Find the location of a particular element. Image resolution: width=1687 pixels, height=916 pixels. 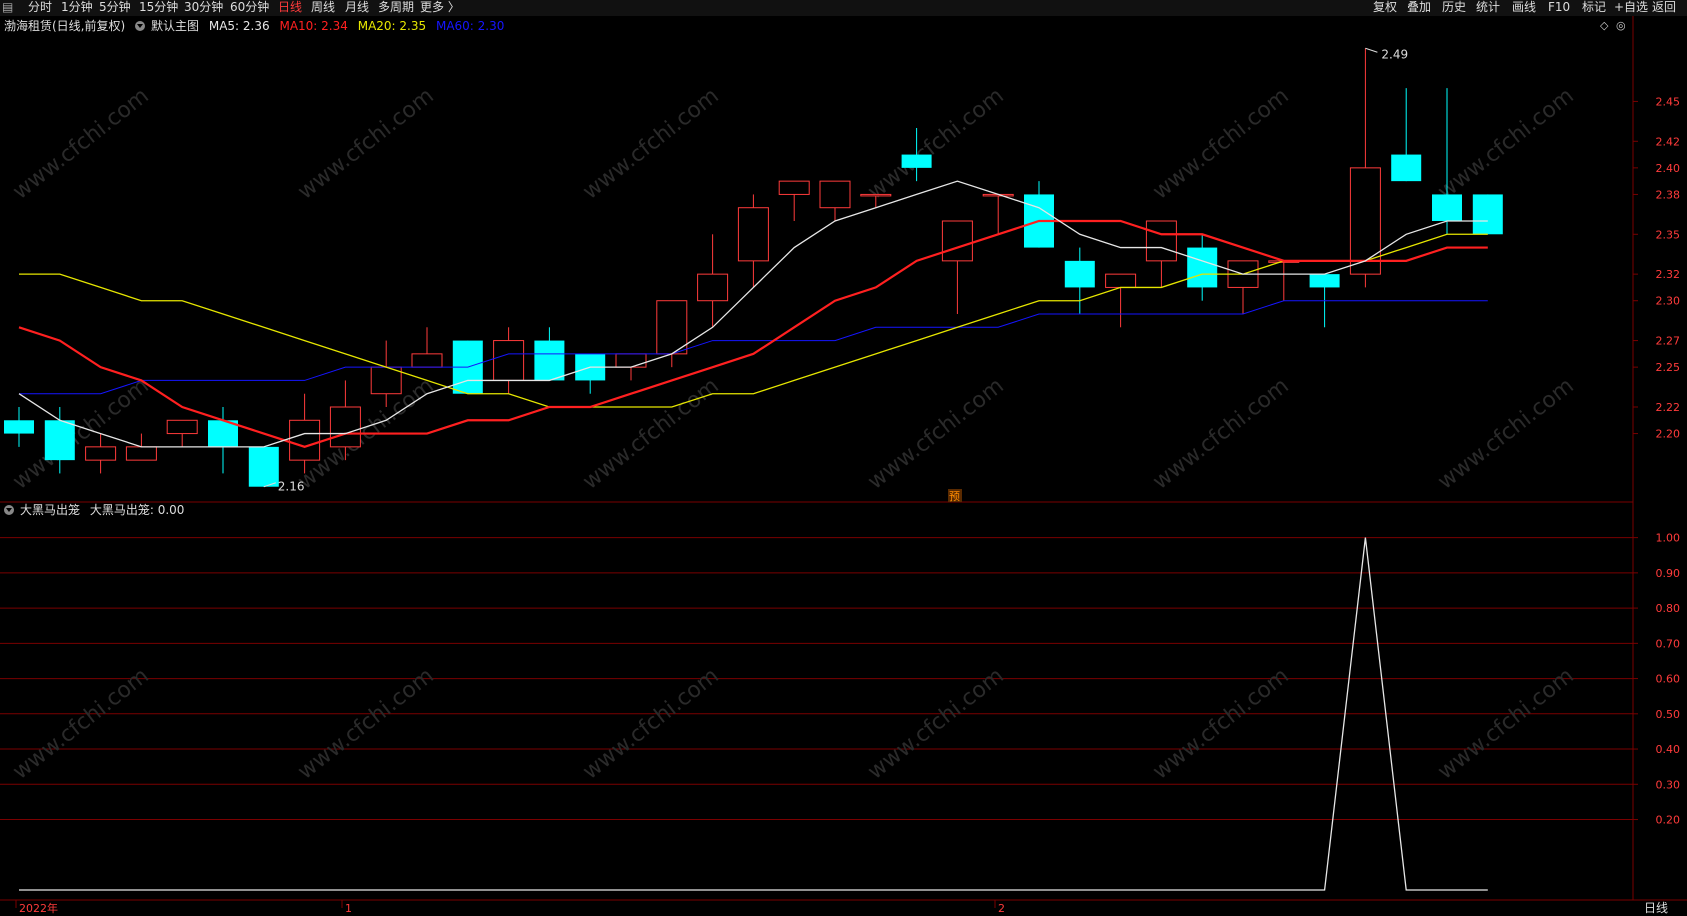

sub-y-tick-label: 0.40 is located at coordinates (1668, 749).